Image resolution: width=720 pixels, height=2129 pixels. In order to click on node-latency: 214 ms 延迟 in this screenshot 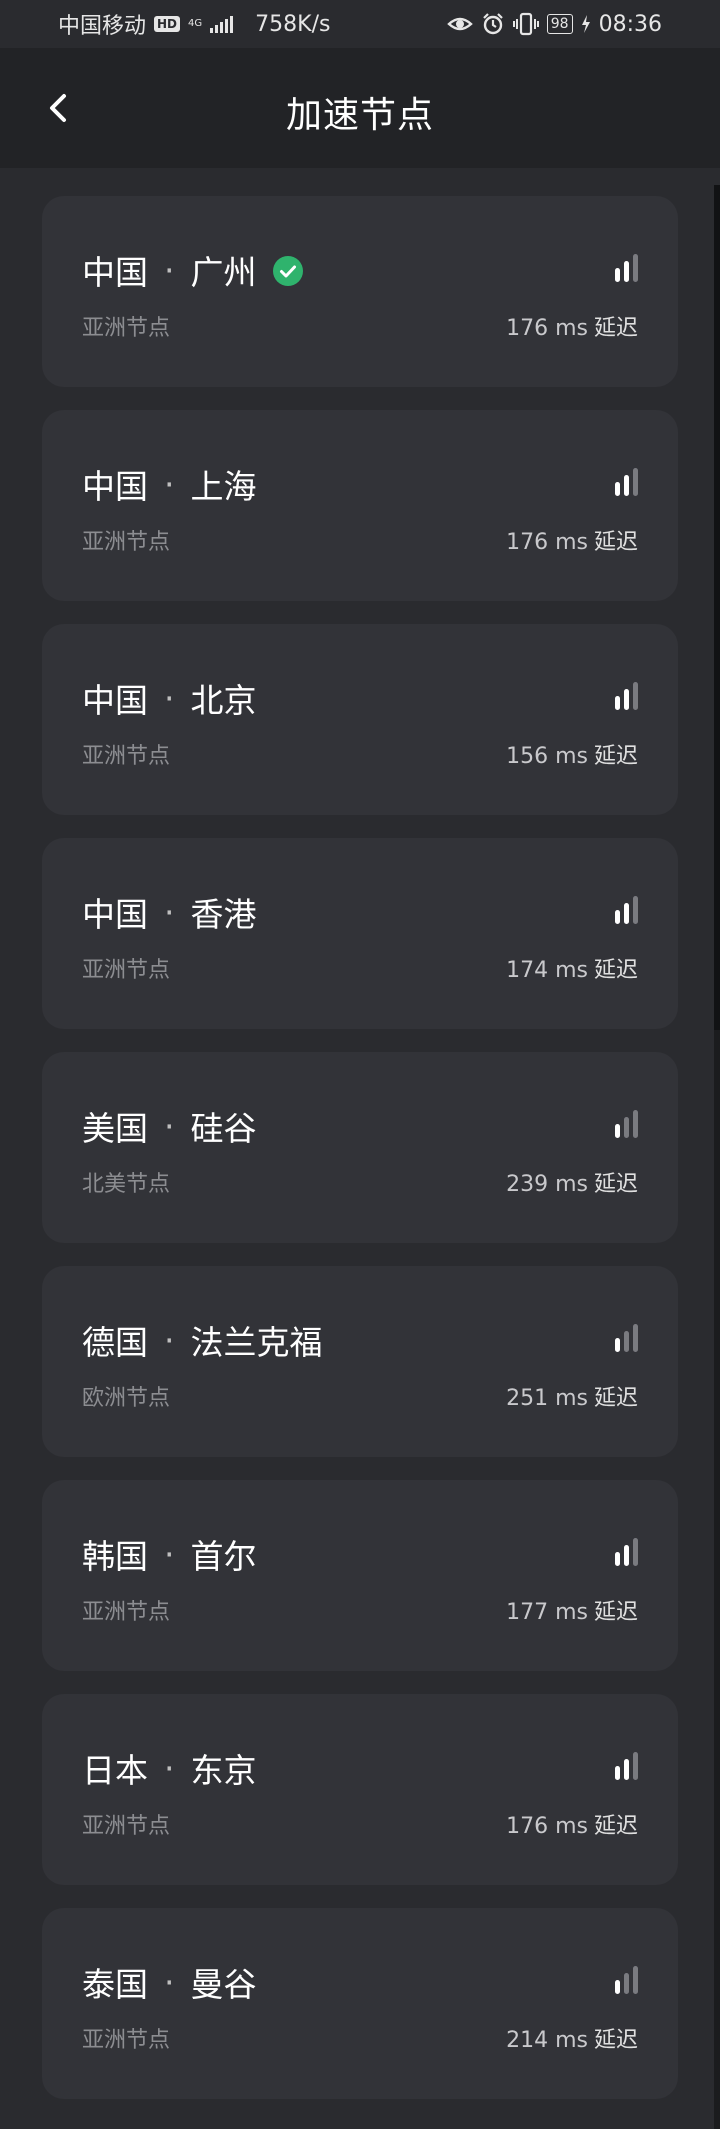, I will do `click(572, 2038)`.